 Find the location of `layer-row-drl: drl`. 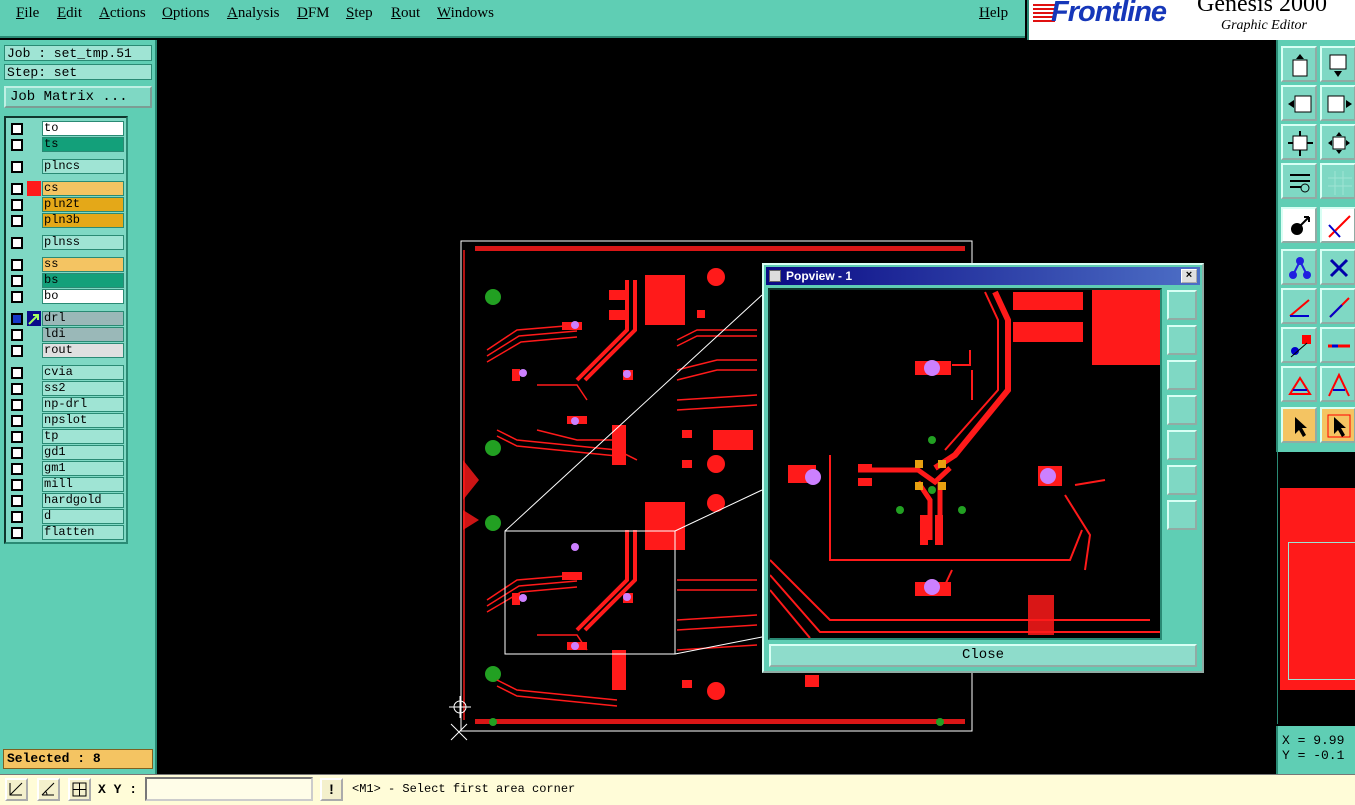

layer-row-drl: drl is located at coordinates (67, 318).